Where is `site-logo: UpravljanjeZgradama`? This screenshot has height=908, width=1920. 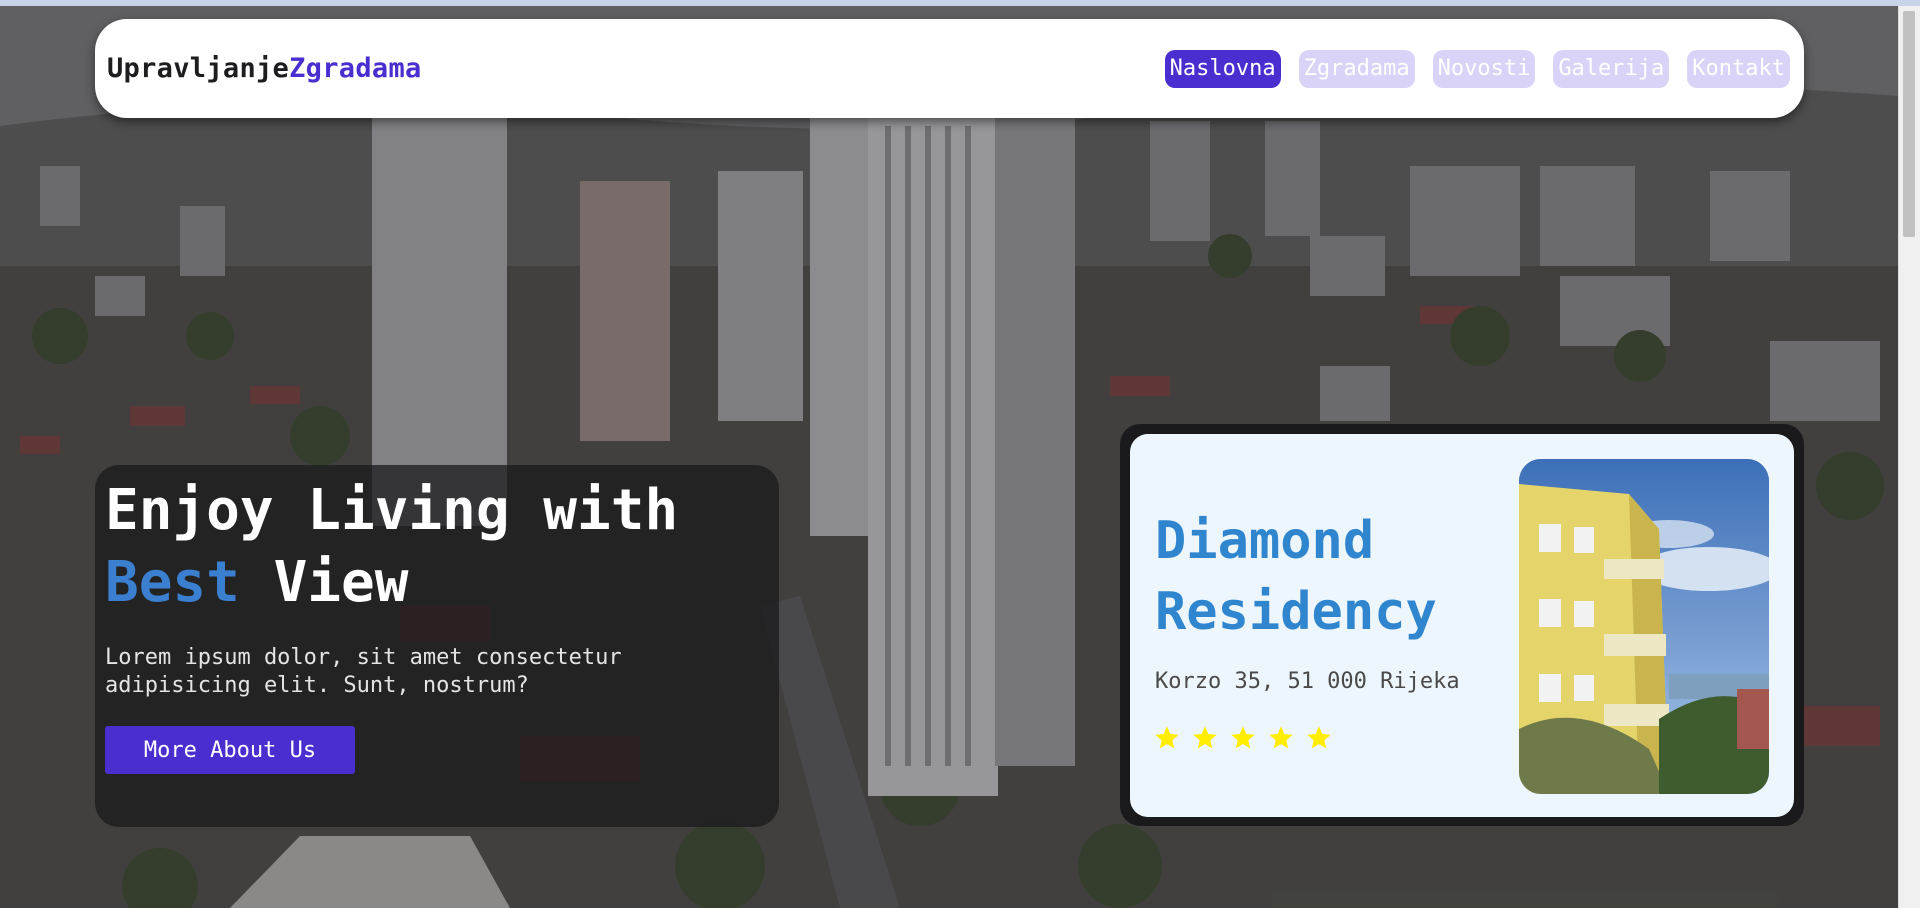 site-logo: UpravljanjeZgradama is located at coordinates (264, 68).